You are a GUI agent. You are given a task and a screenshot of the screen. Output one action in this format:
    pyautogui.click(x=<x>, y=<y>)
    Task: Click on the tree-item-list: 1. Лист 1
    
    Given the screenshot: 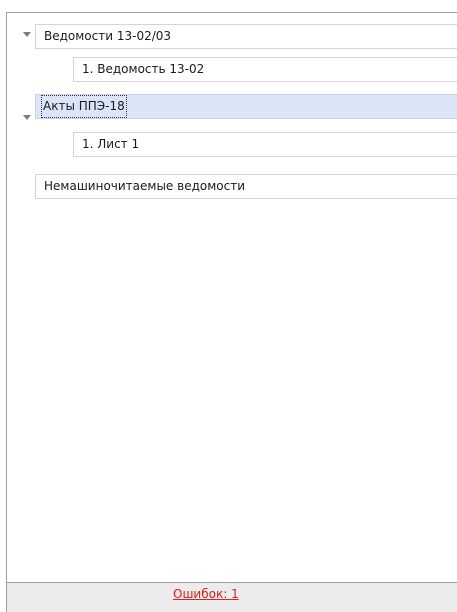 What is the action you would take?
    pyautogui.click(x=265, y=144)
    